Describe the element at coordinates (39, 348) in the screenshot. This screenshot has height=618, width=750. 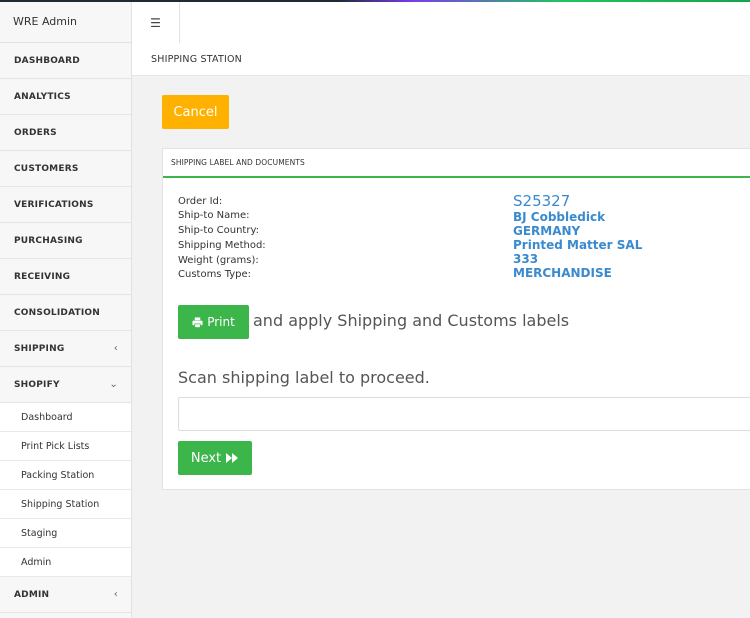
I see `nav-shipping-label: SHIPPING` at that location.